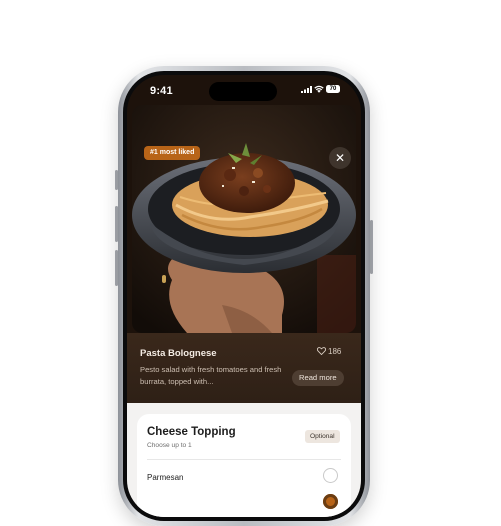  I want to click on status-bar: 9:41 70, so click(244, 90).